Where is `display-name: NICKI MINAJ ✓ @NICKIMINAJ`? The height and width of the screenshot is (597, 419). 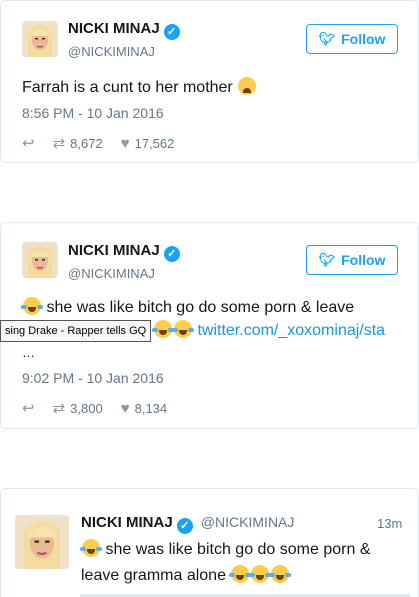
display-name: NICKI MINAJ ✓ @NICKIMINAJ is located at coordinates (187, 524).